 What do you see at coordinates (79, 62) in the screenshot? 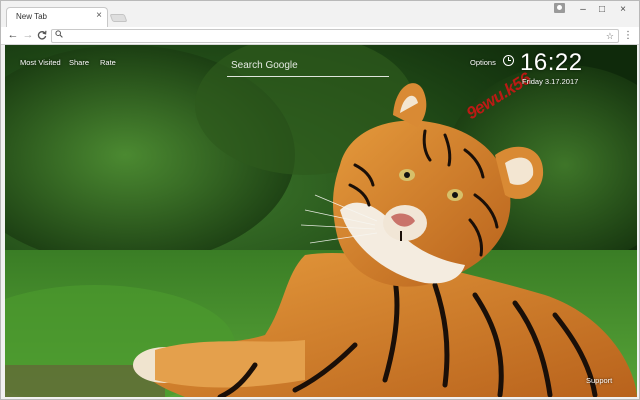
I see `share-link: Share` at bounding box center [79, 62].